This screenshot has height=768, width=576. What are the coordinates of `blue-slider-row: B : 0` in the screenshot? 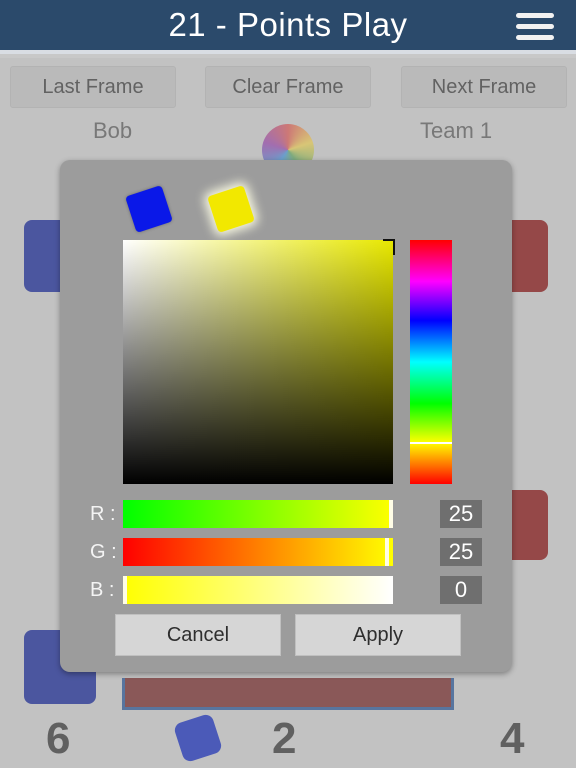 It's located at (286, 591).